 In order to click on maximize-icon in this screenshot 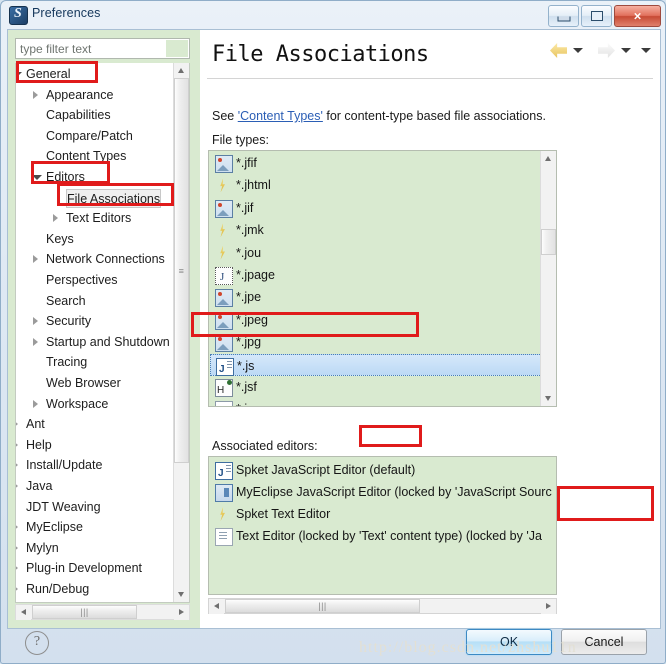, I will do `click(596, 16)`.